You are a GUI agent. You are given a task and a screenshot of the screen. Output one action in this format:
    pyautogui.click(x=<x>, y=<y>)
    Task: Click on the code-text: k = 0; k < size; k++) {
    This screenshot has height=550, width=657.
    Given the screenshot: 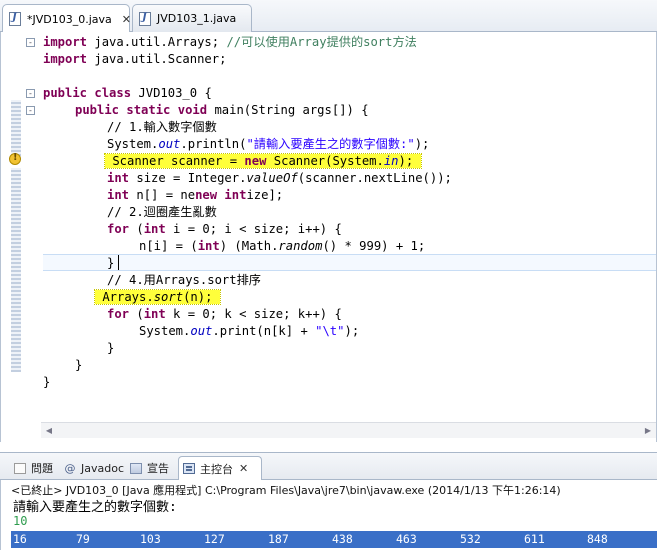 What is the action you would take?
    pyautogui.click(x=253, y=314)
    